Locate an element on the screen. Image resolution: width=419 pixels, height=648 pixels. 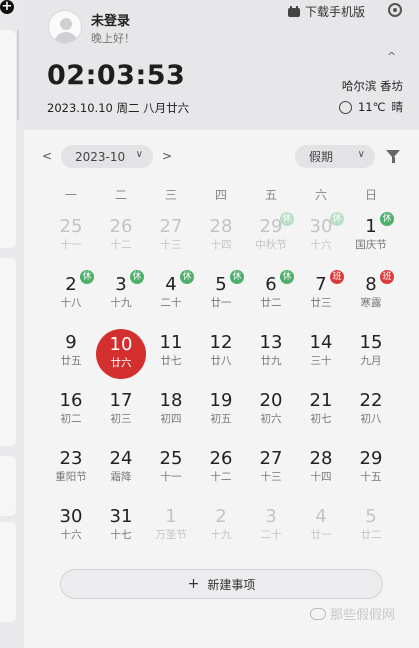
gear-icon is located at coordinates (395, 10).